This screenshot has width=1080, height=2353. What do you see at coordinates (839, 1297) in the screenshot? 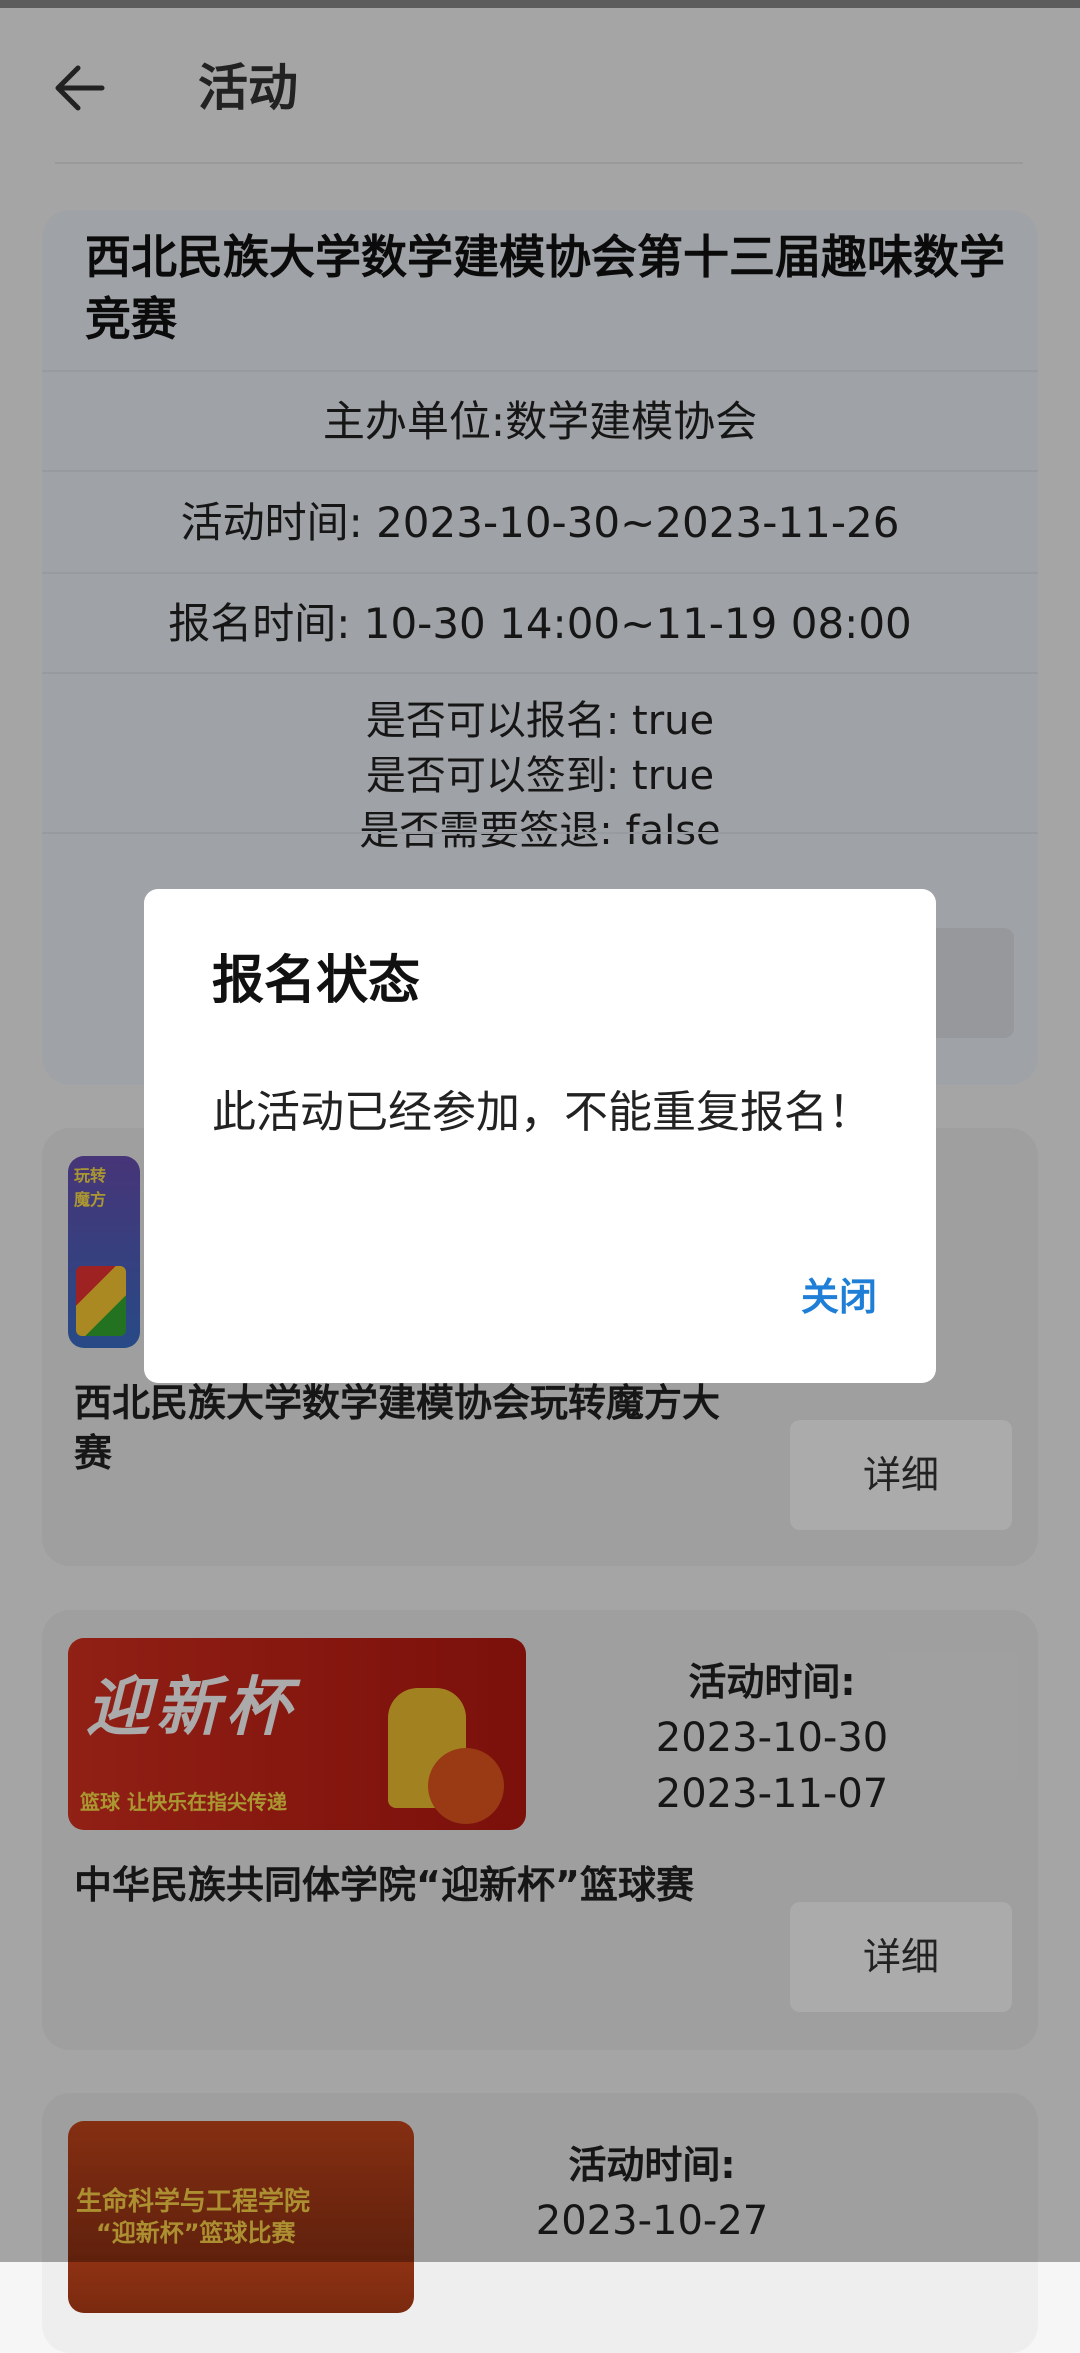
I see `close-button: 关闭` at bounding box center [839, 1297].